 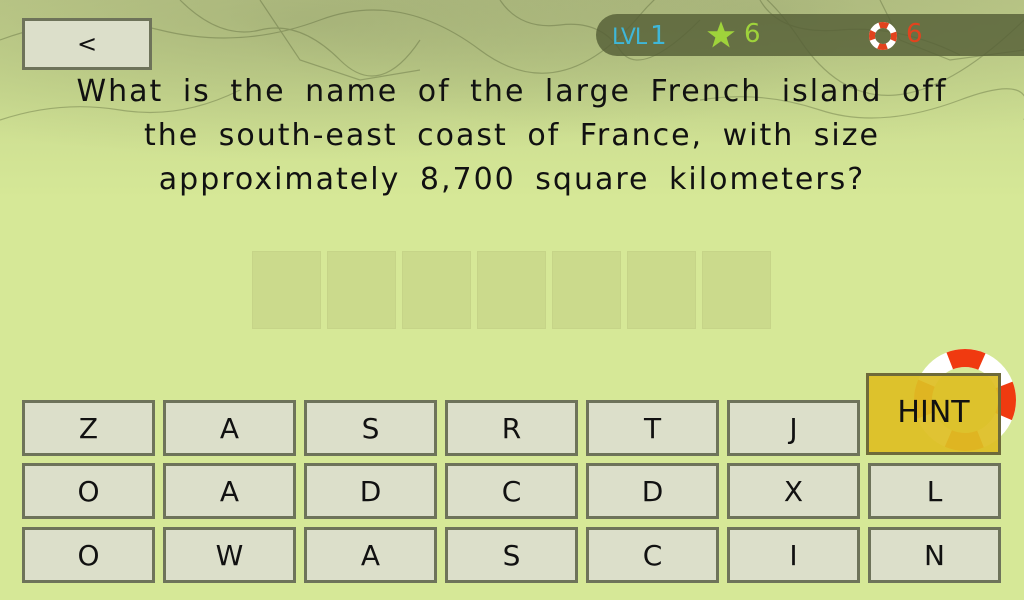 I want to click on letter-key: J, so click(x=793, y=428).